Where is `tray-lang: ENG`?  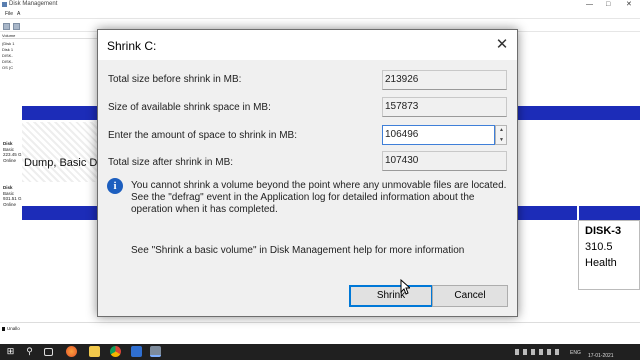
tray-lang: ENG is located at coordinates (575, 353).